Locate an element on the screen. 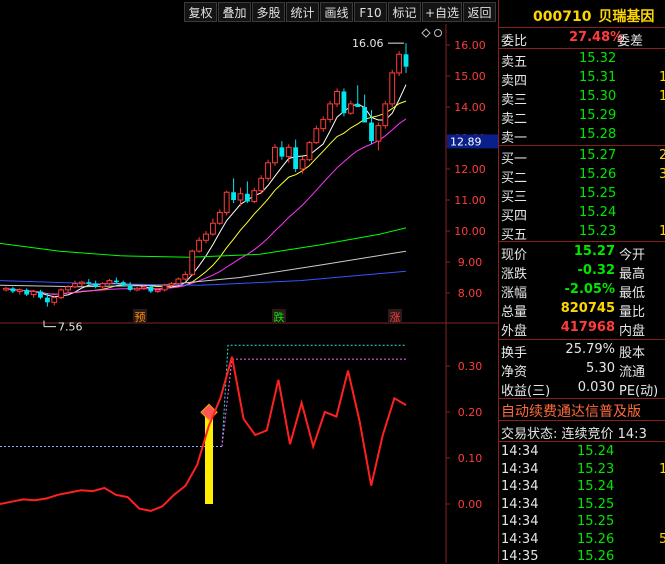  price-axis-label-4: 12.00 is located at coordinates (470, 169).